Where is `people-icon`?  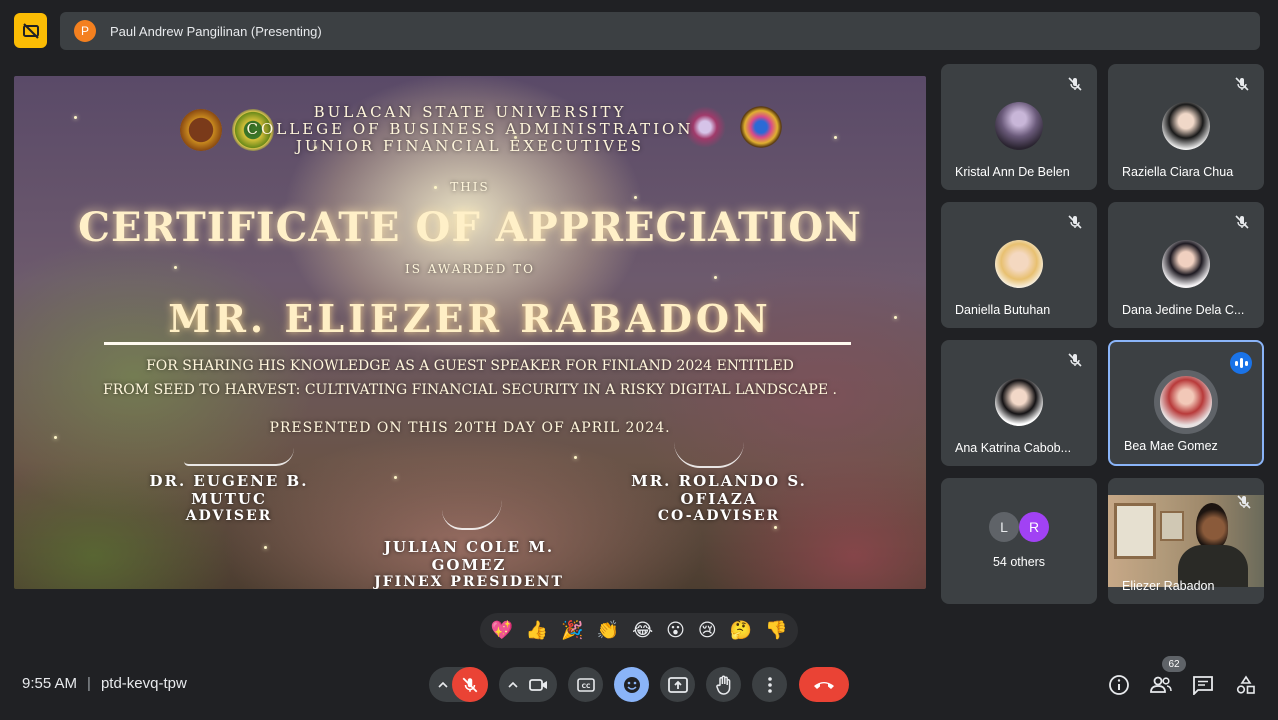 people-icon is located at coordinates (1161, 684).